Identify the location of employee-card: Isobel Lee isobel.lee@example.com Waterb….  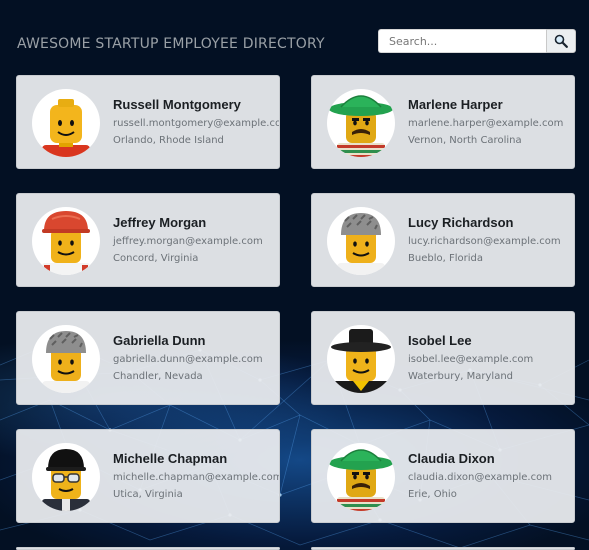
(443, 358).